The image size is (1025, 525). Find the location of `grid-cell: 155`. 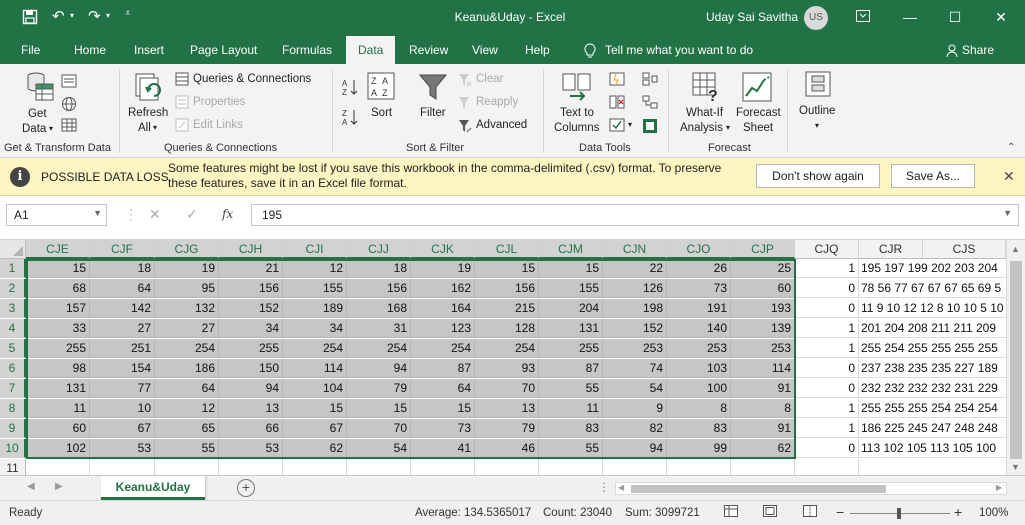

grid-cell: 155 is located at coordinates (315, 288).